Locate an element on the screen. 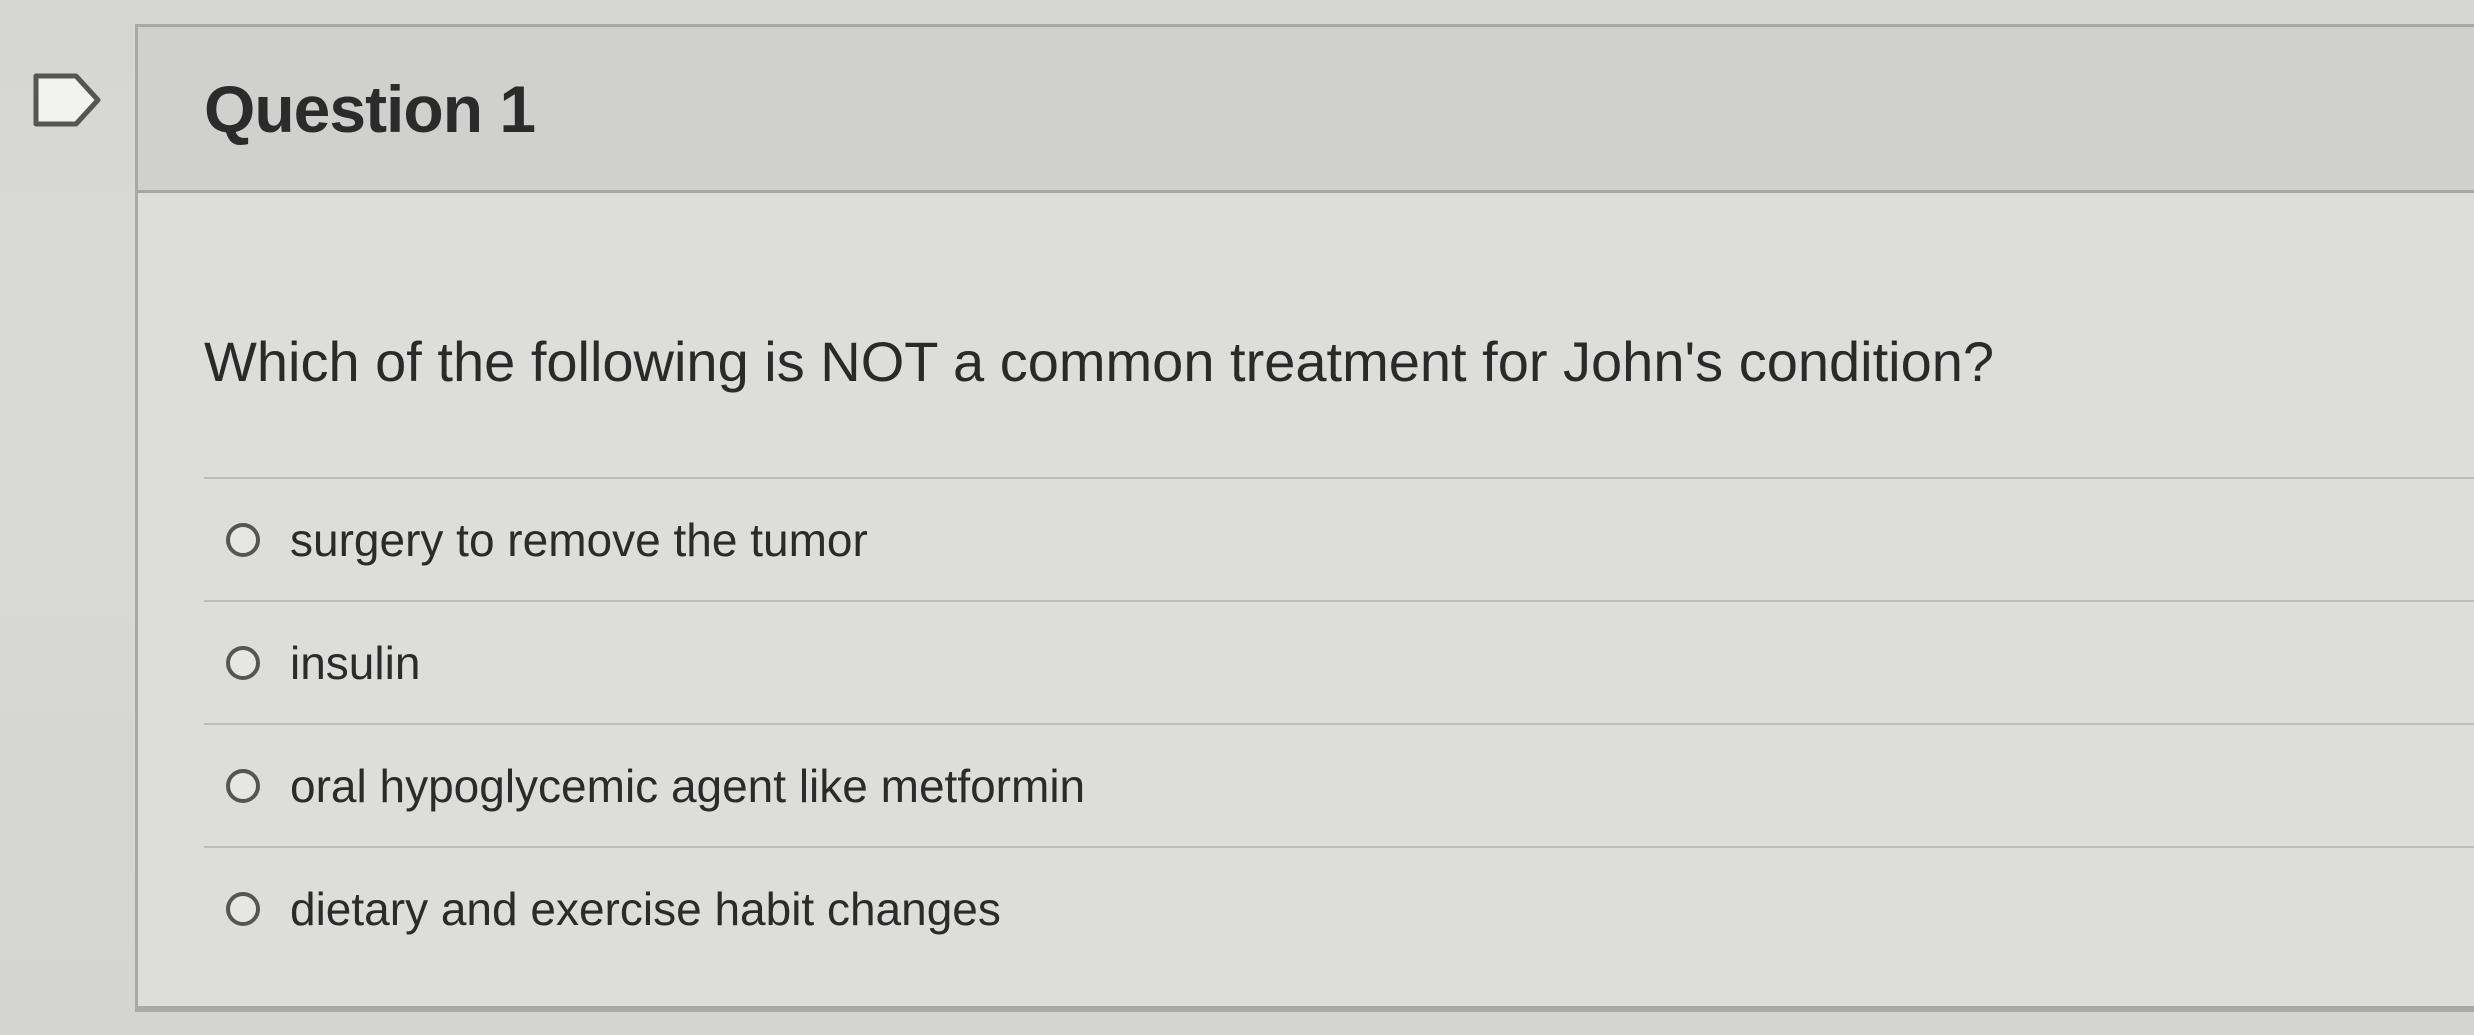 The image size is (2474, 1035). answer-label: dietary and exercise habit changes is located at coordinates (645, 908).